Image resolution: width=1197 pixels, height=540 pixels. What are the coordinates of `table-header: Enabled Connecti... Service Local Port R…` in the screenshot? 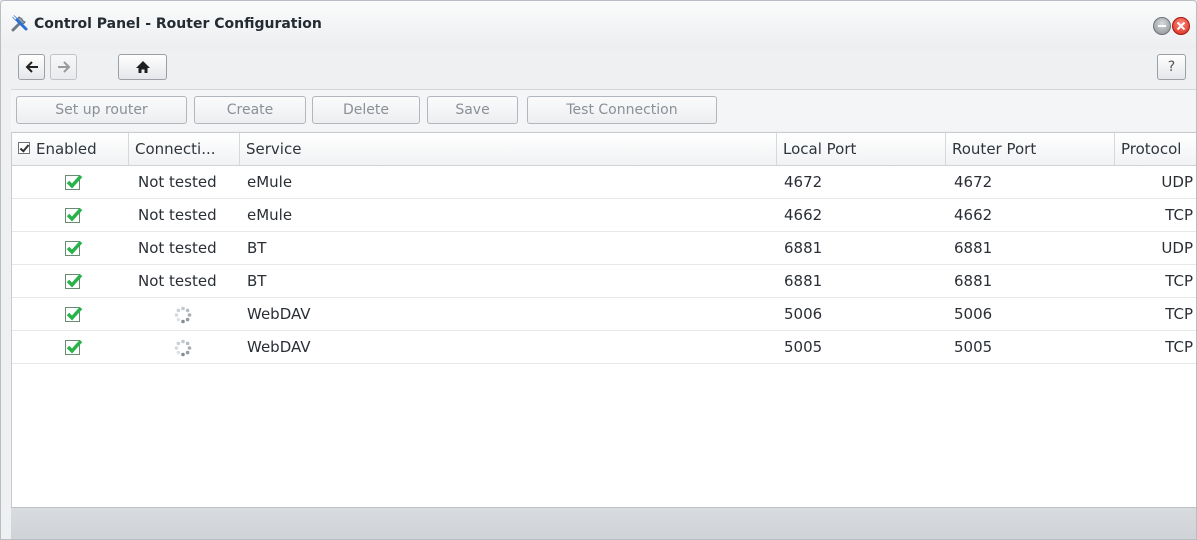 It's located at (604, 149).